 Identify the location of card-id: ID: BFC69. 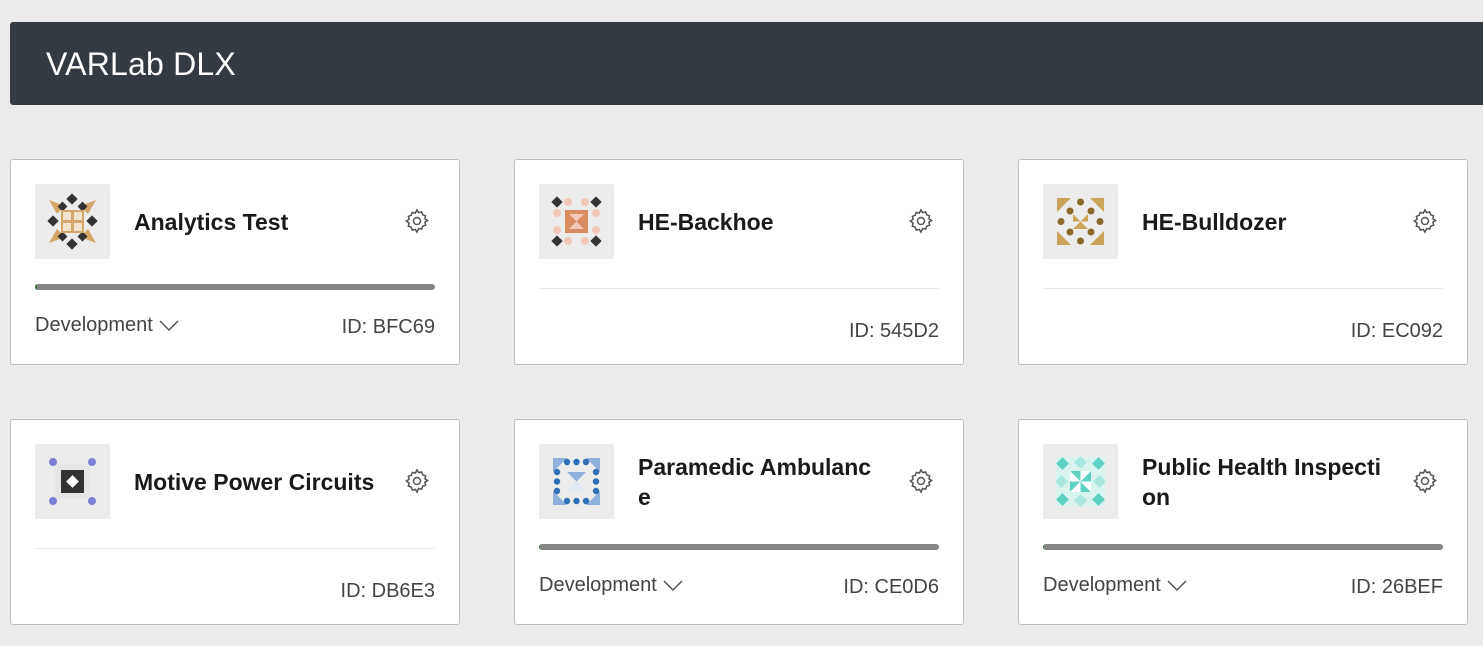
(388, 327).